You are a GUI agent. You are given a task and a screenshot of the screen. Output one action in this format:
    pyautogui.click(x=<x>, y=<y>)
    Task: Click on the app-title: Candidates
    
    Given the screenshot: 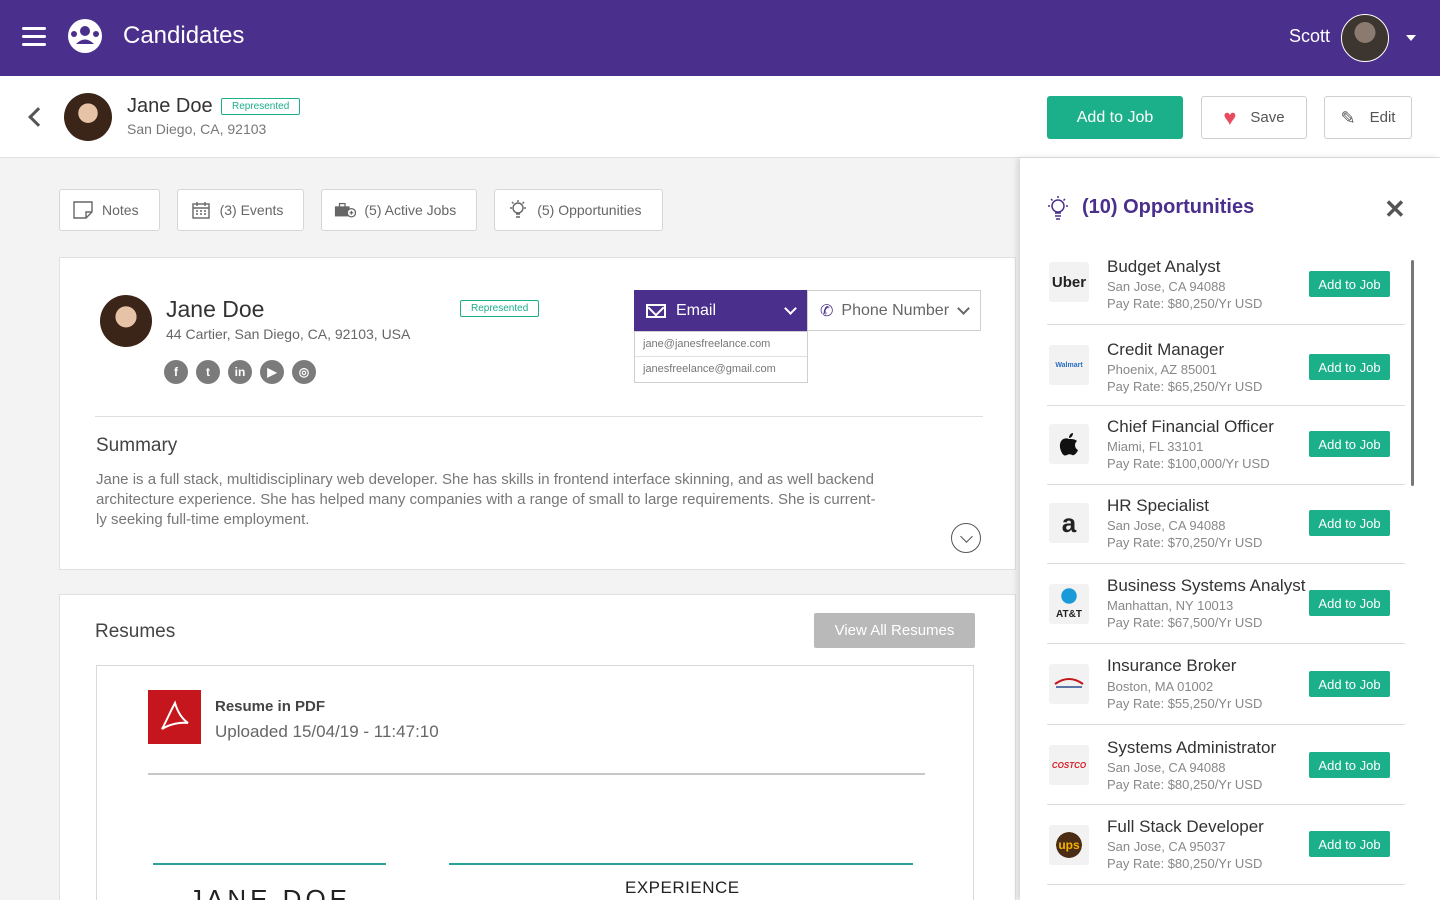 What is the action you would take?
    pyautogui.click(x=184, y=35)
    